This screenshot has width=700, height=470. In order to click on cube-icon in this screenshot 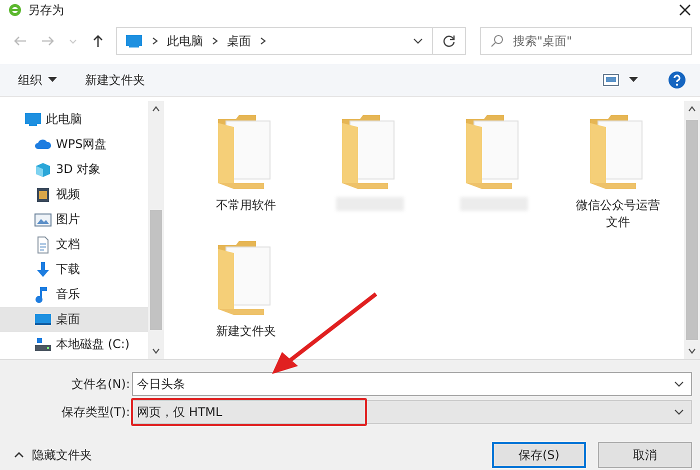, I will do `click(43, 169)`.